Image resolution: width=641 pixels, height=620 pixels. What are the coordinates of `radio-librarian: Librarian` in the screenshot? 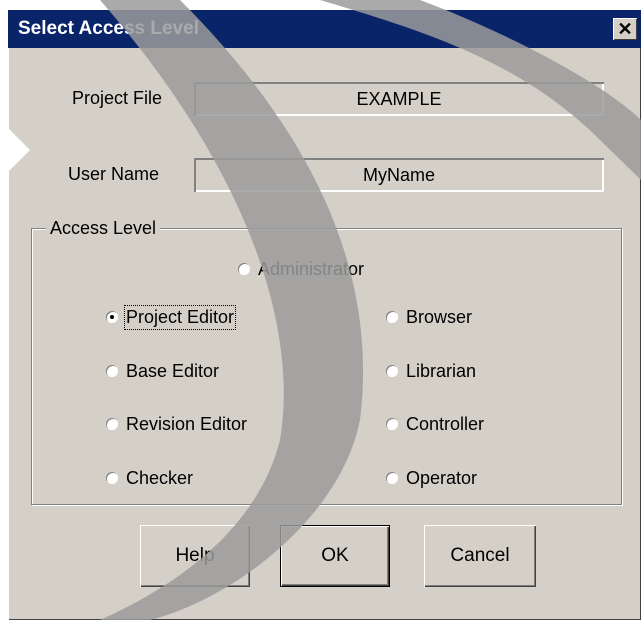 It's located at (431, 371).